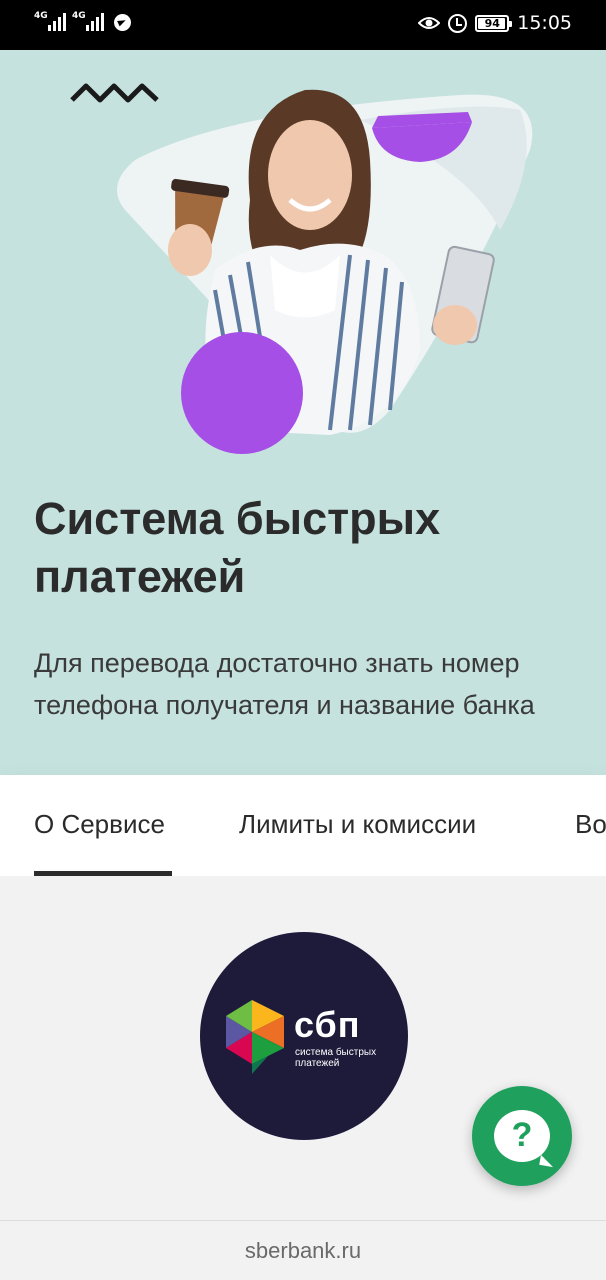 The height and width of the screenshot is (1280, 606). Describe the element at coordinates (310, 175) in the screenshot. I see `person-face` at that location.